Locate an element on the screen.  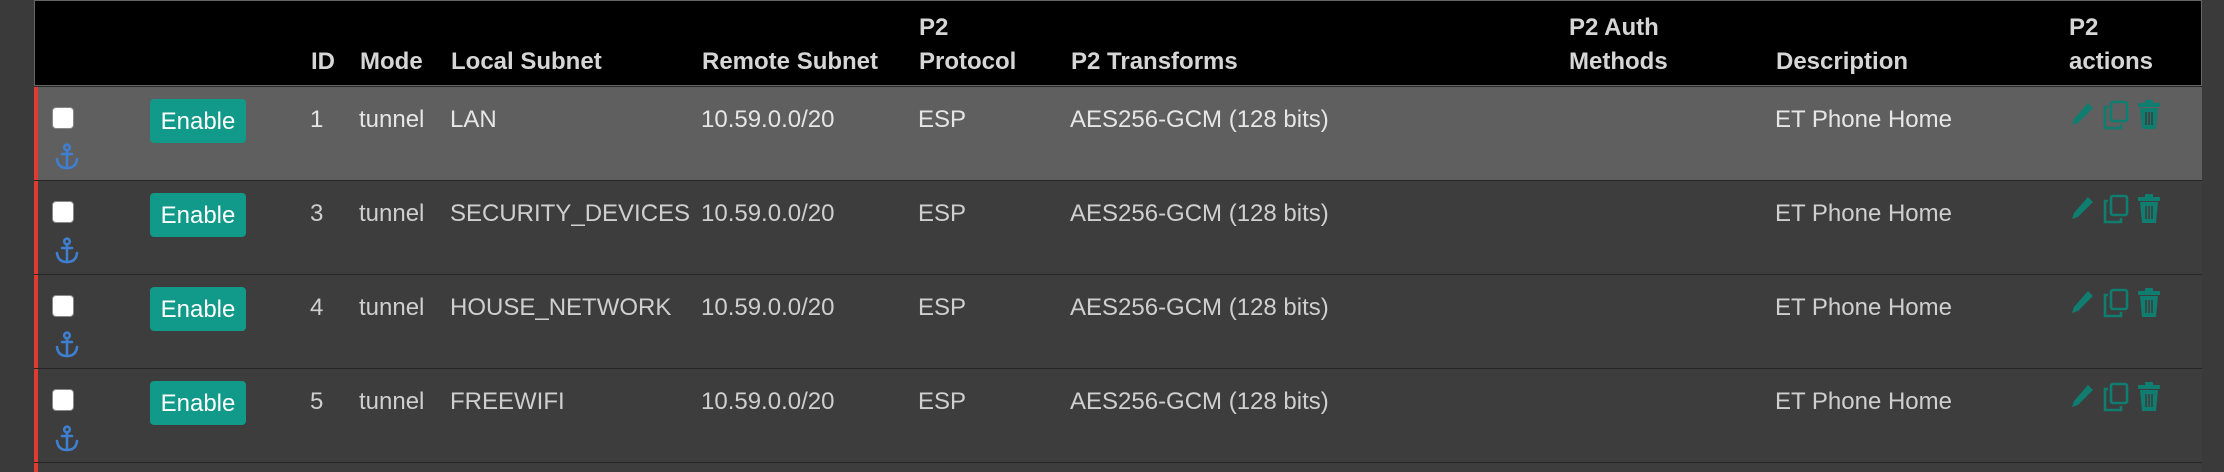
col-p2-protocol-header-line1: P2 is located at coordinates (934, 27).